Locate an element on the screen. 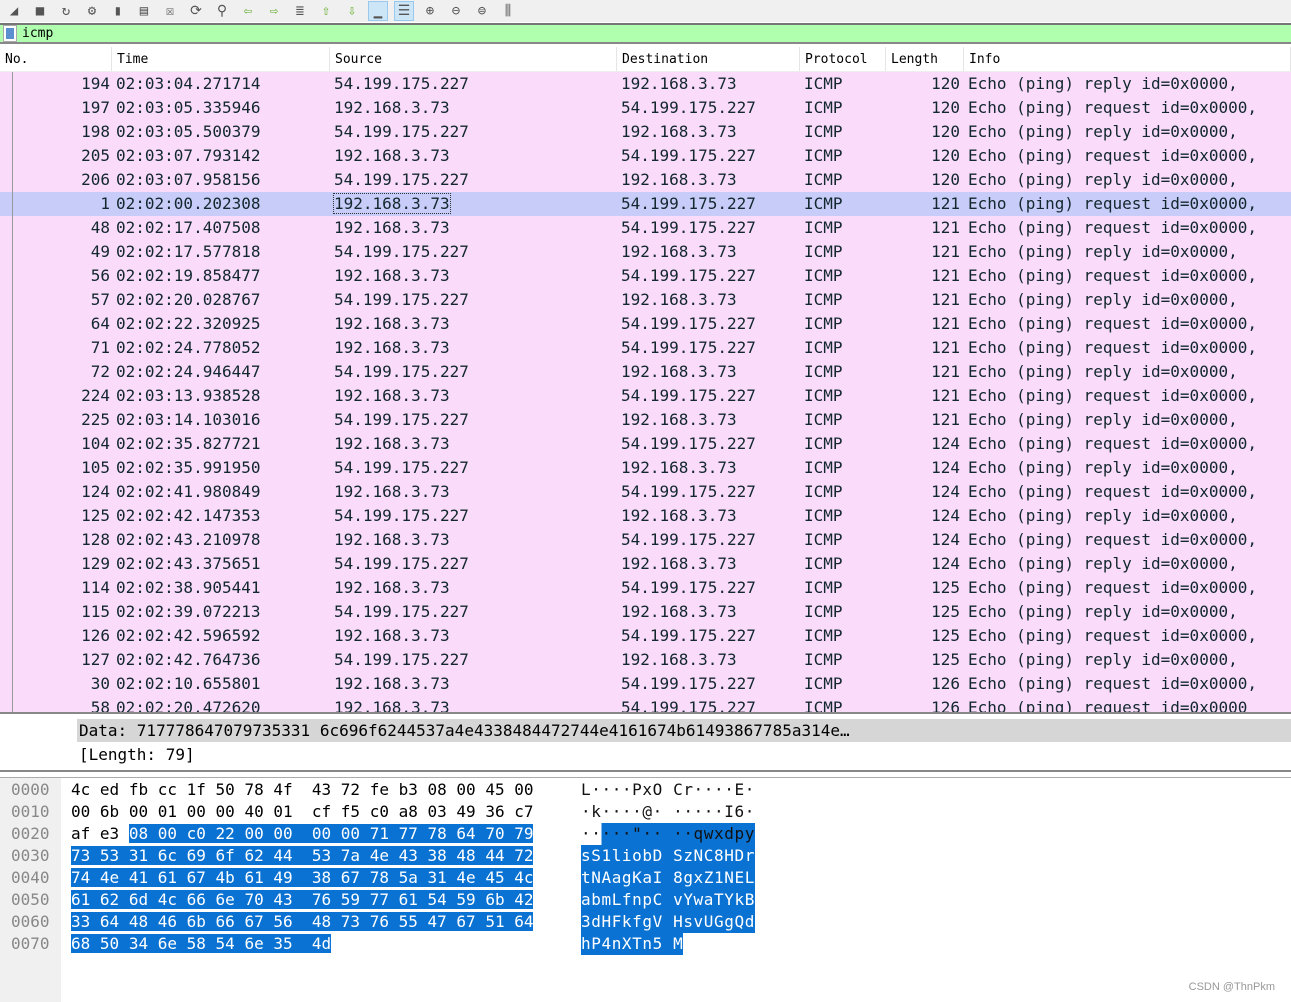 This screenshot has width=1291, height=1002. hex-byte: 47 is located at coordinates (437, 921).